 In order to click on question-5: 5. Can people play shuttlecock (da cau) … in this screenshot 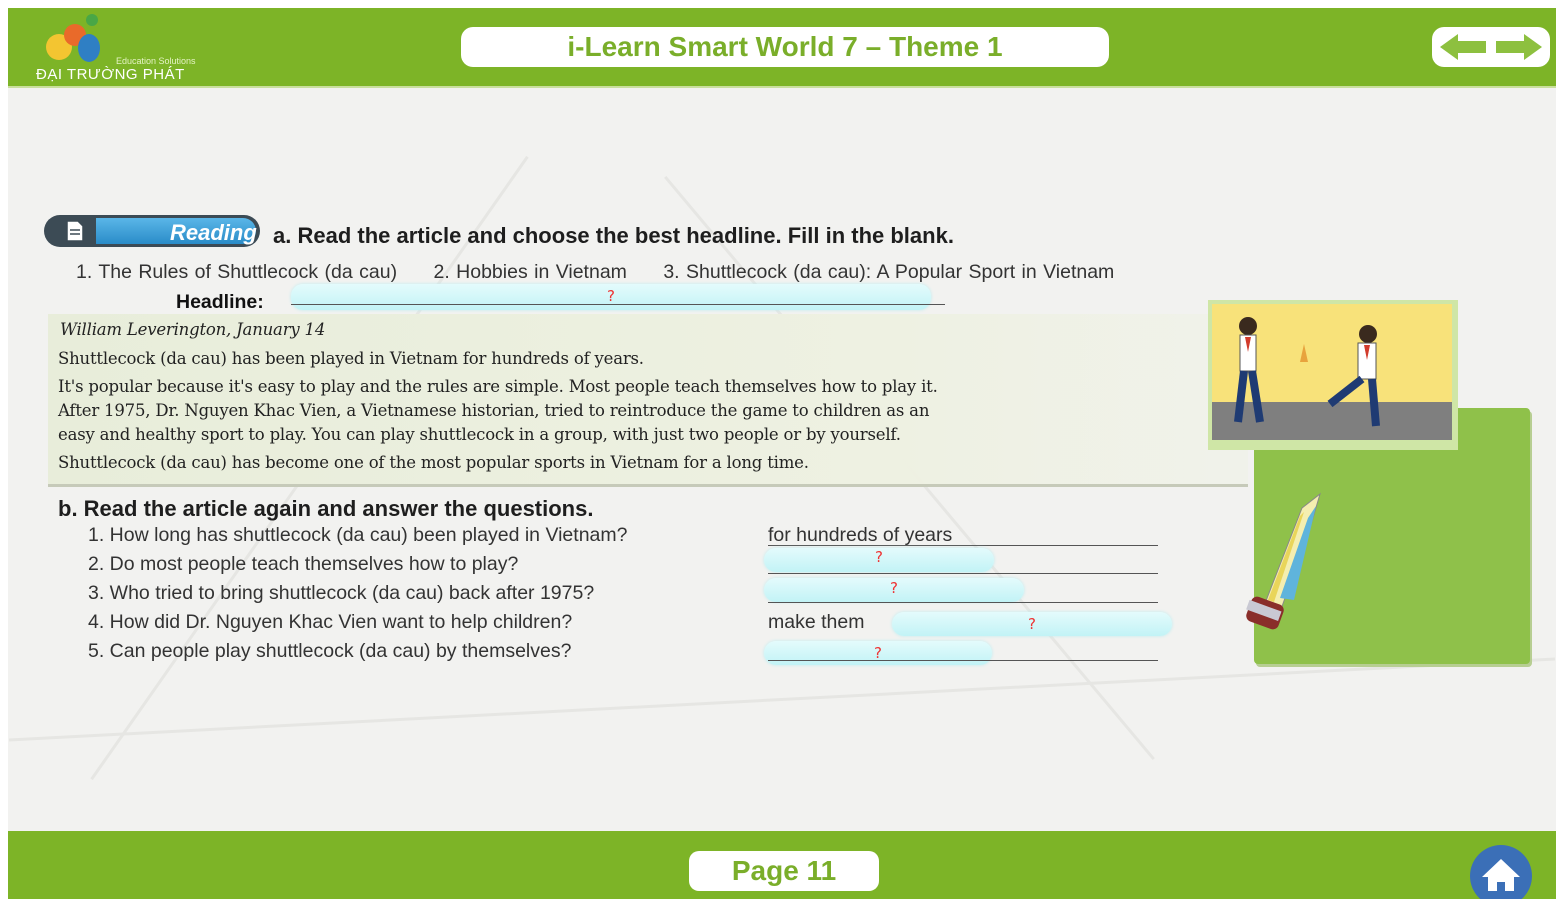, I will do `click(330, 651)`.